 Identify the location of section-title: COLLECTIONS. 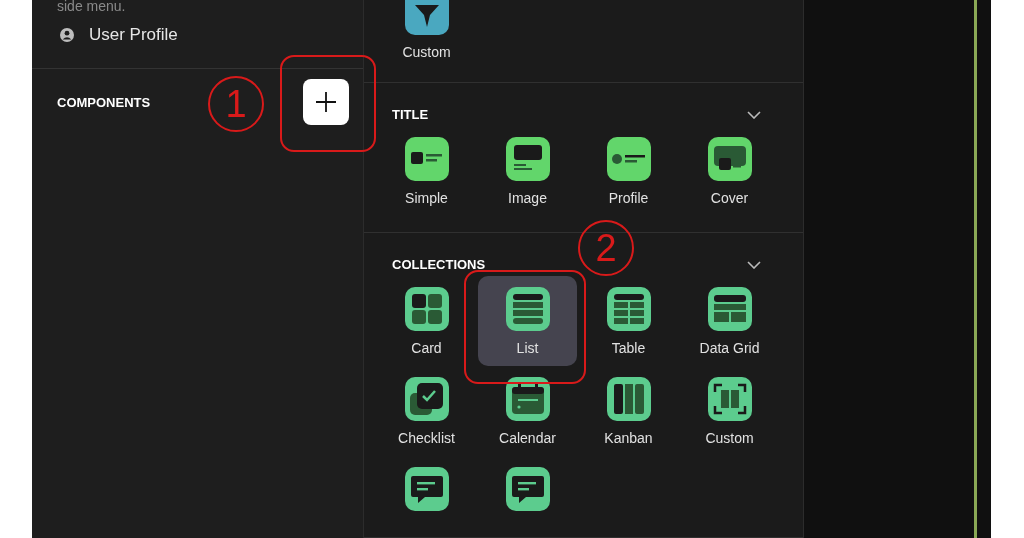
(439, 264).